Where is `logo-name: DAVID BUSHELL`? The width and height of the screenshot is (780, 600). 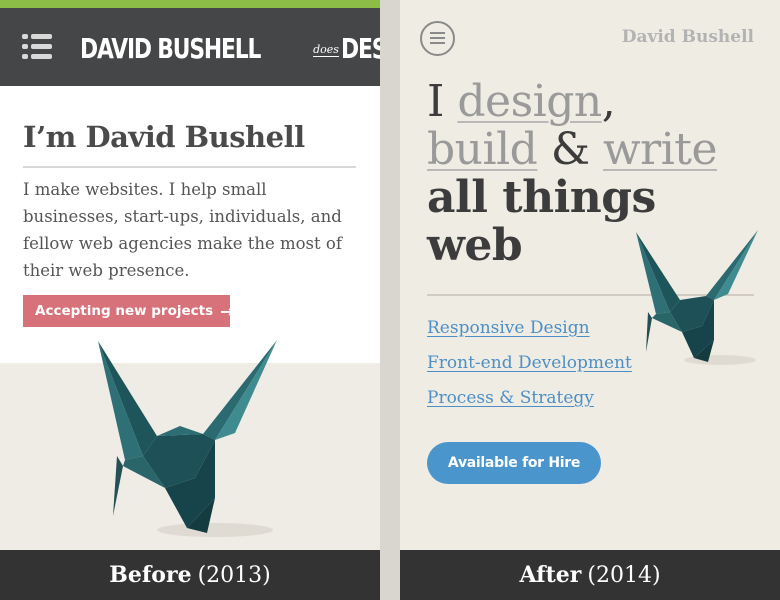 logo-name: DAVID BUSHELL is located at coordinates (170, 48).